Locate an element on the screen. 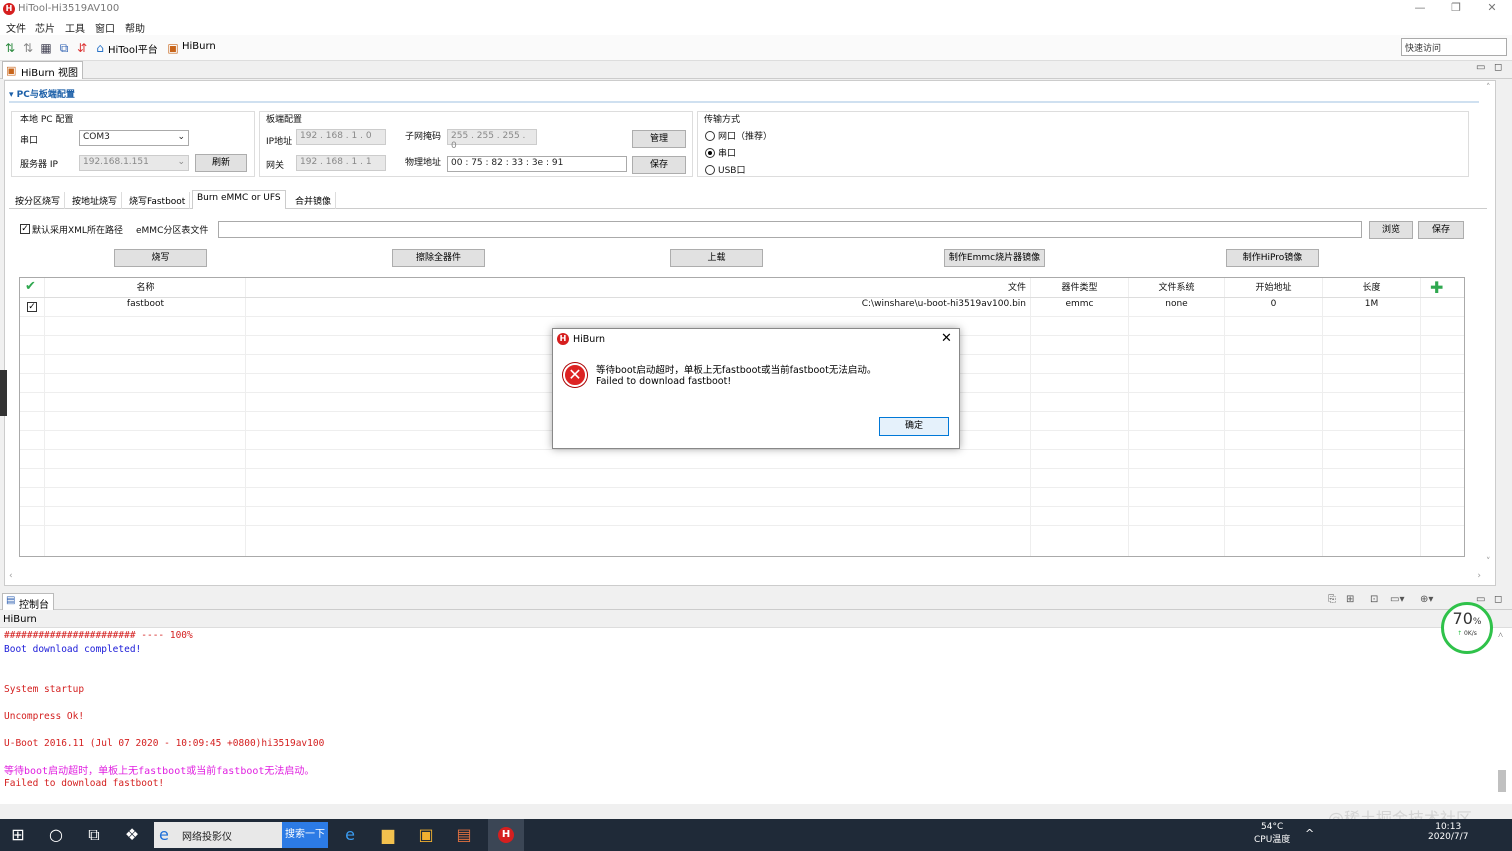 This screenshot has width=1512, height=851. edge-browser-icon: e is located at coordinates (350, 835).